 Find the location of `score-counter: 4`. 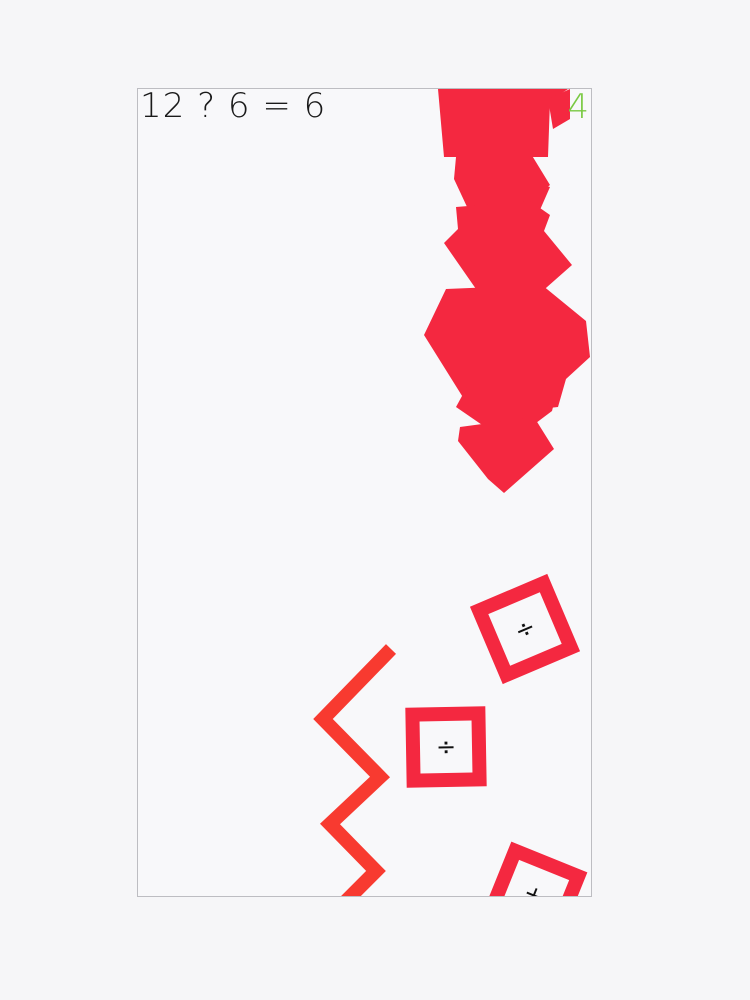

score-counter: 4 is located at coordinates (578, 107).